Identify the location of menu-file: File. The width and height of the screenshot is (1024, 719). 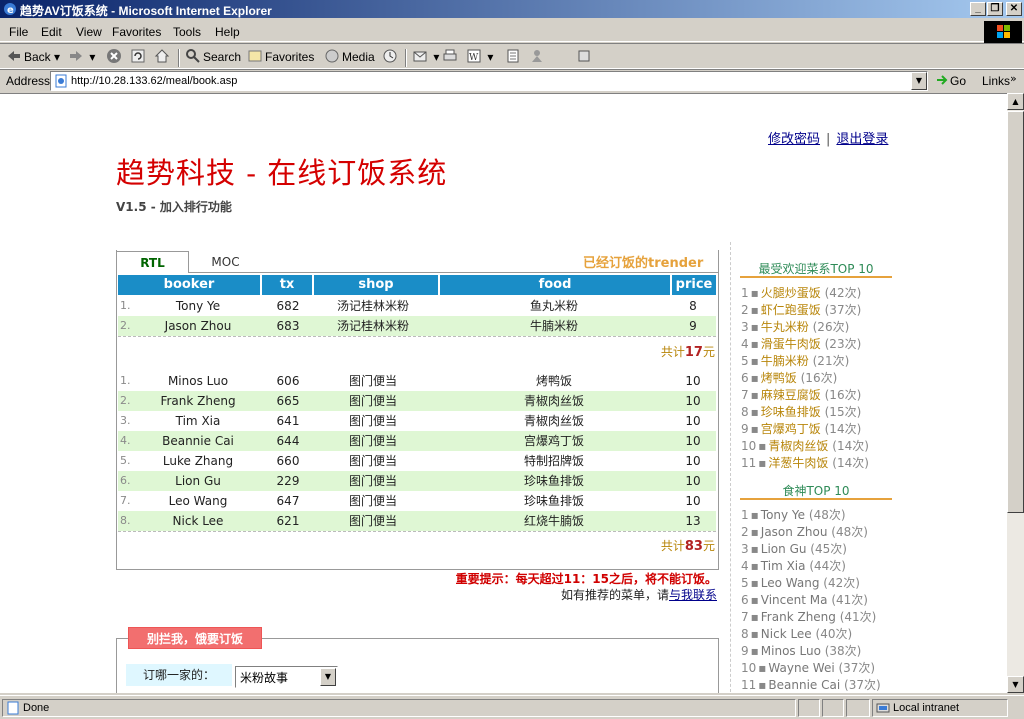
(18, 32).